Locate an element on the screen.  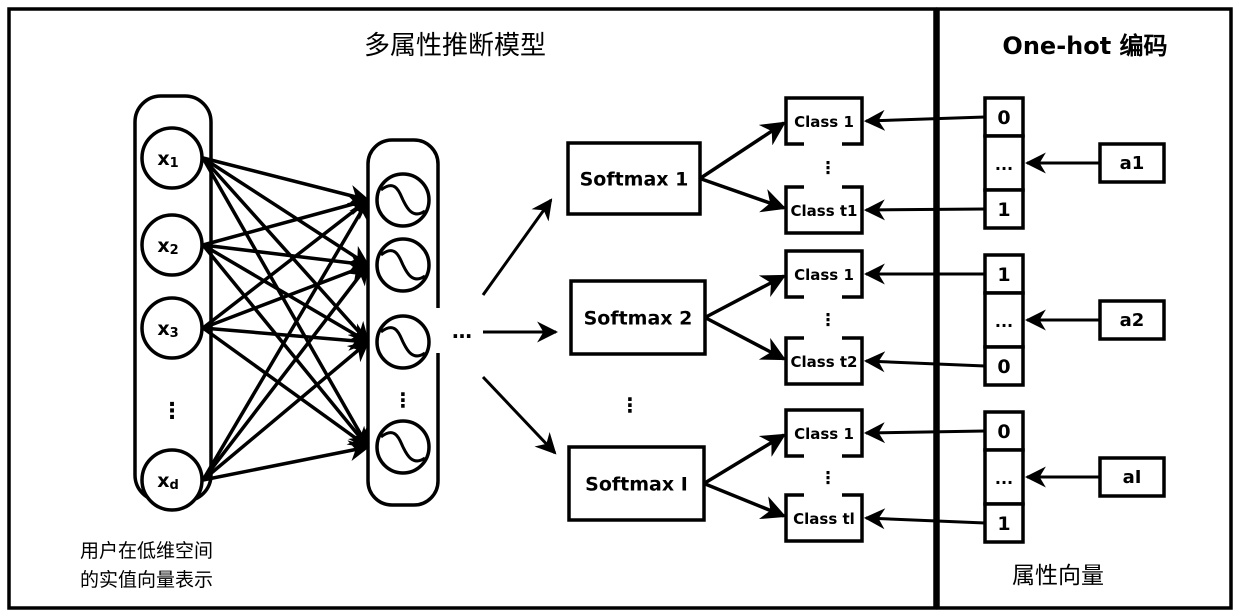
onehot-panel-caption: 属性向量 is located at coordinates (1058, 576).